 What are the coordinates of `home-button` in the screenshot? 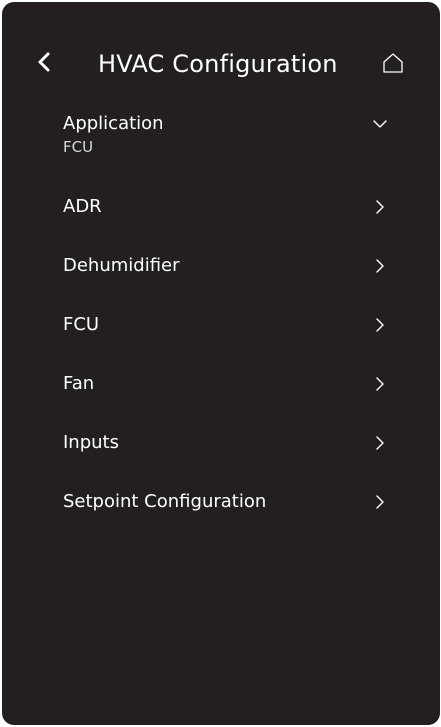 It's located at (393, 63).